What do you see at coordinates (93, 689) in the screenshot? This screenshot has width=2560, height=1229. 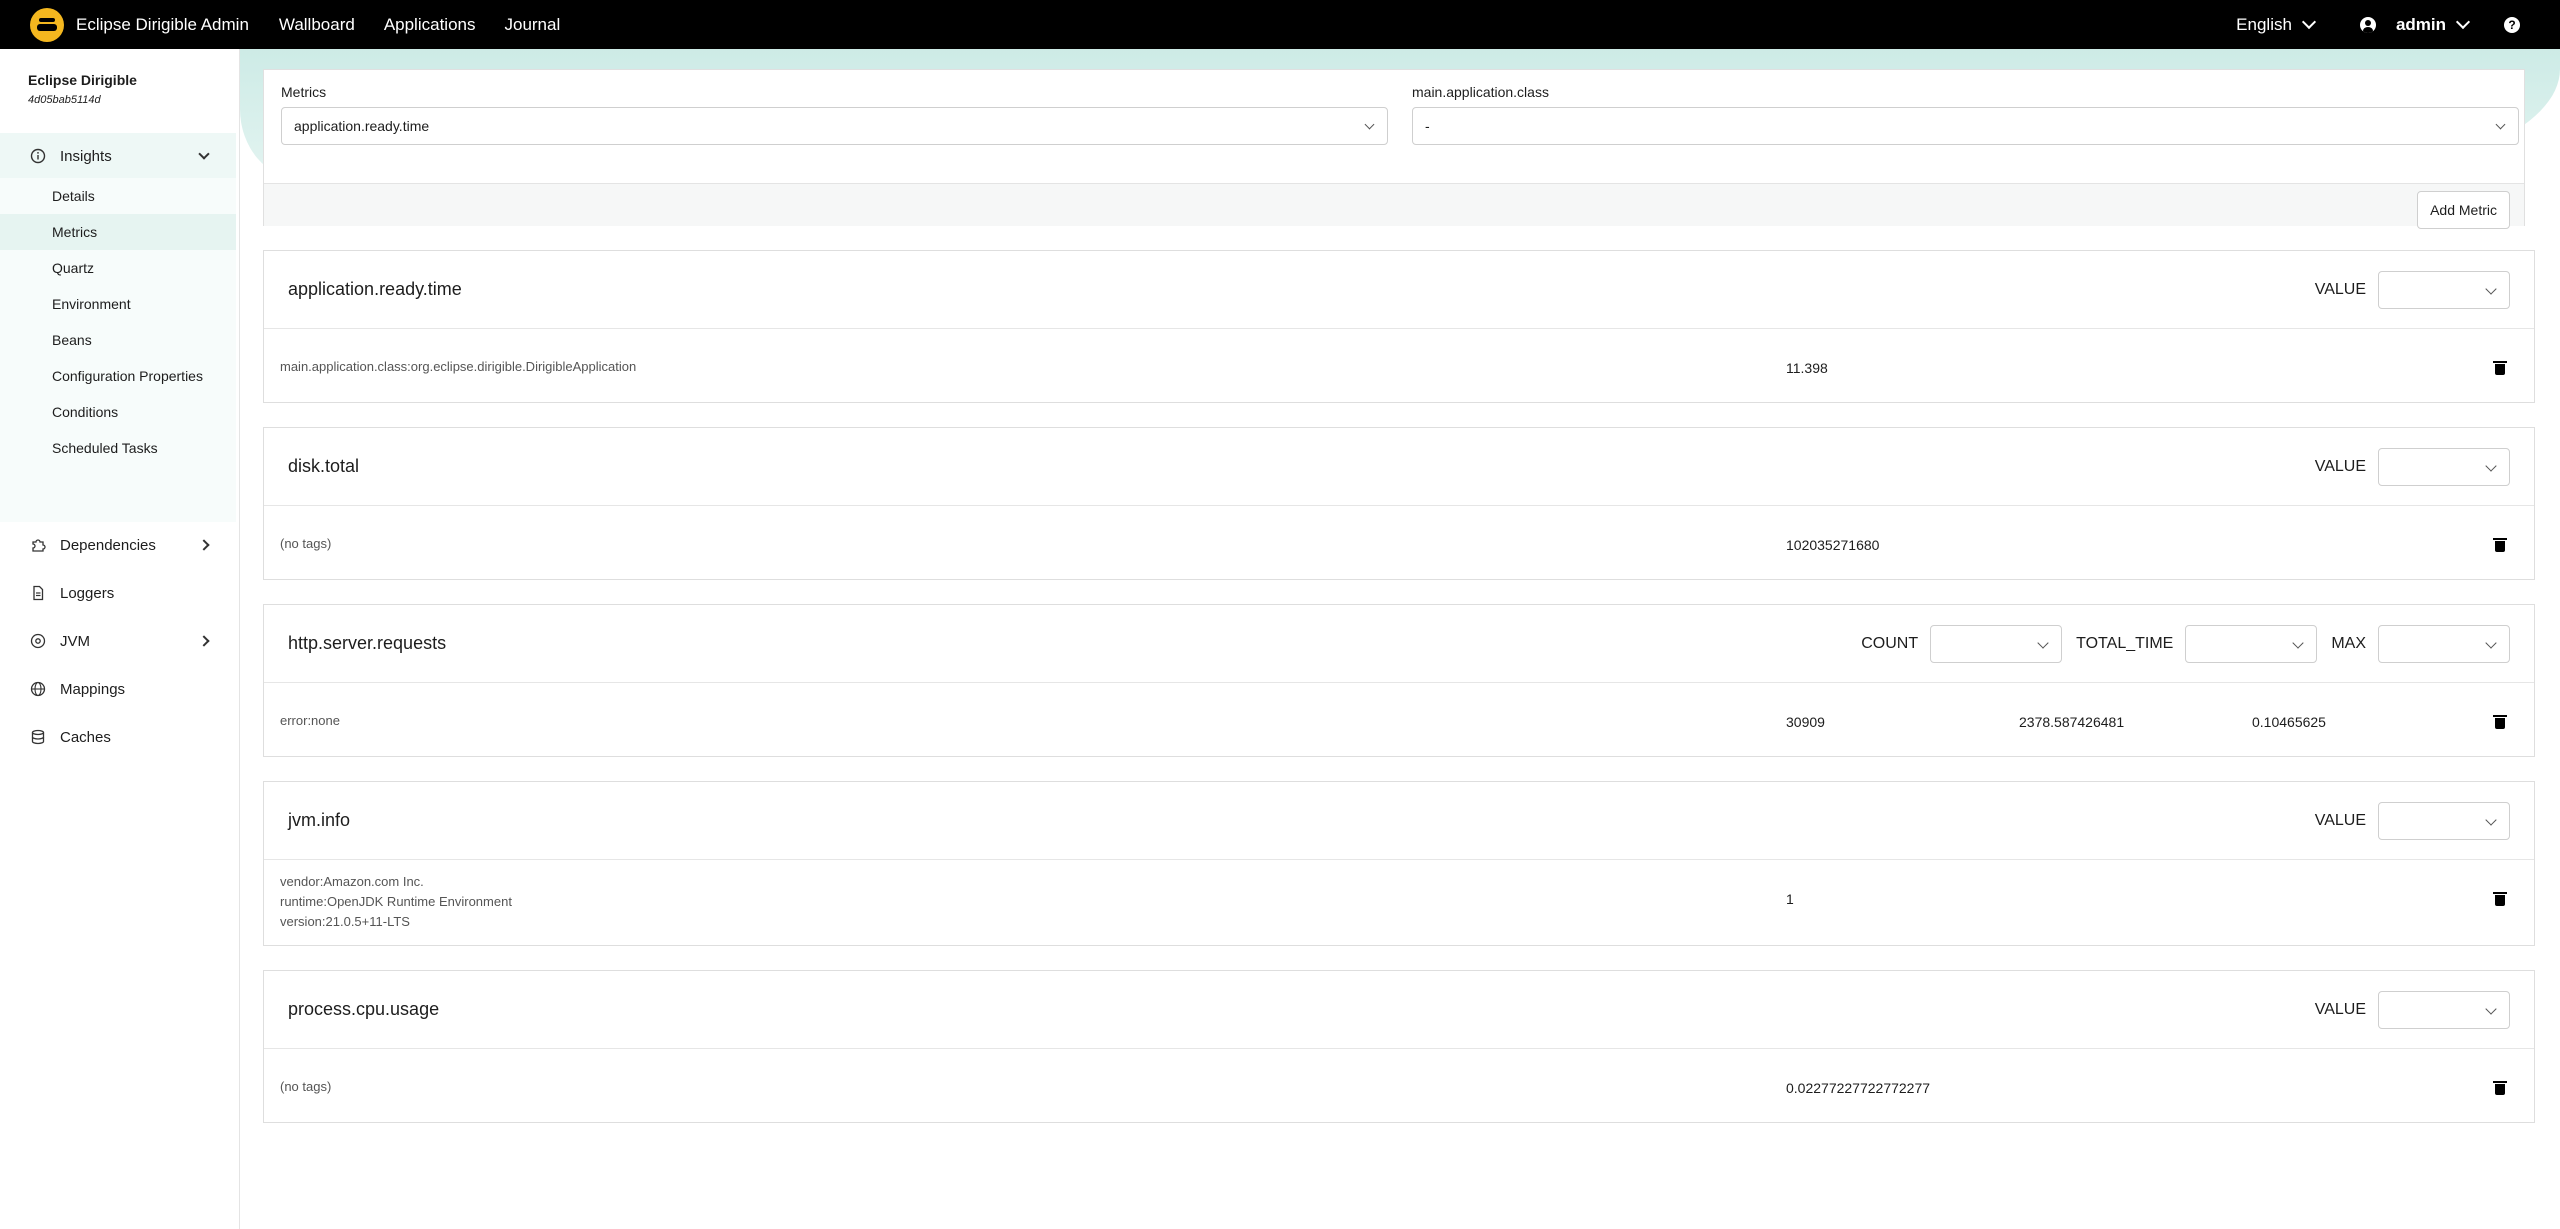 I see `sidebar-group-label: Mappings` at bounding box center [93, 689].